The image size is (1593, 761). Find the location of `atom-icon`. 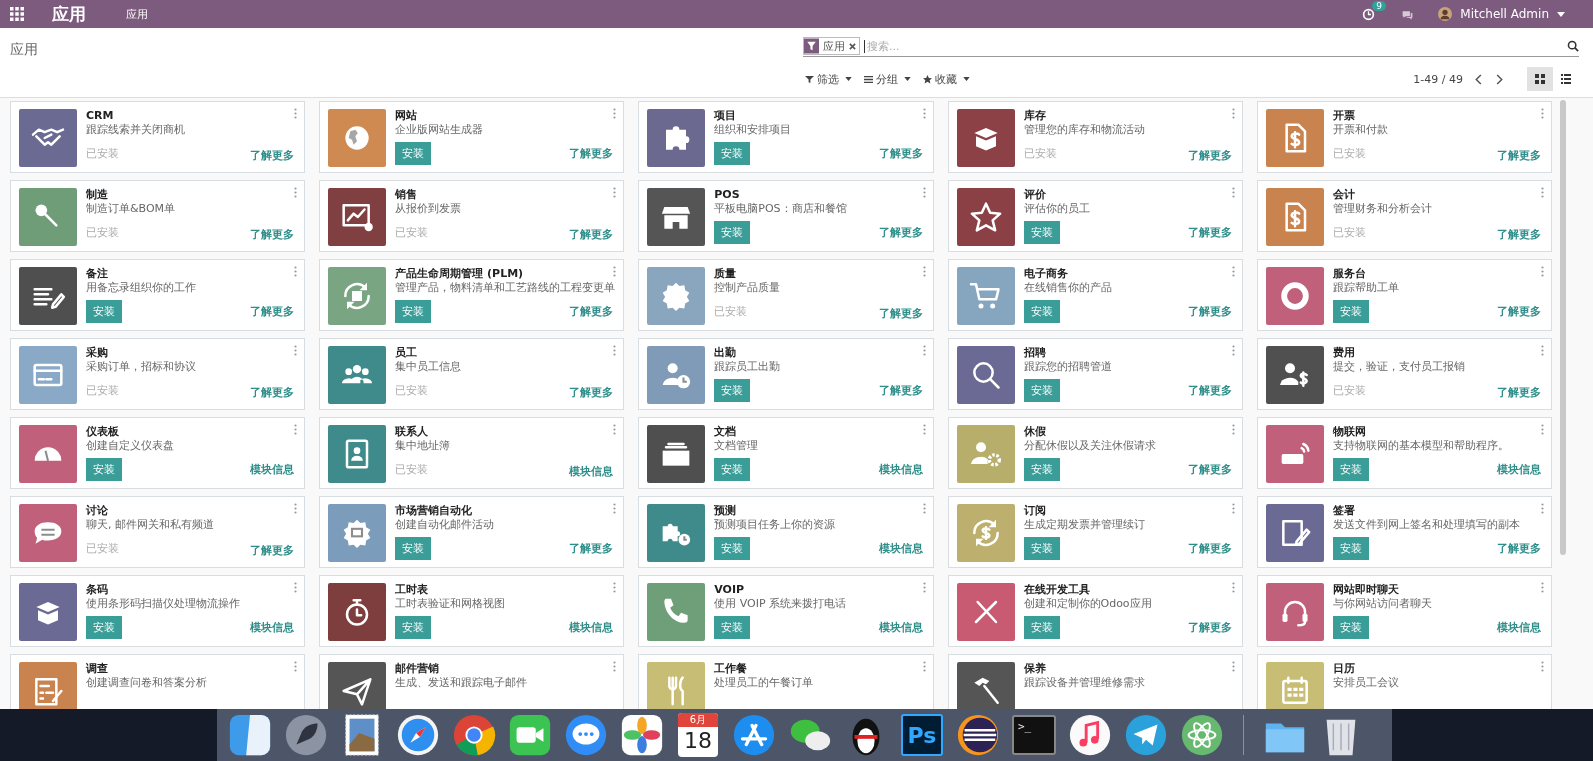

atom-icon is located at coordinates (1202, 735).